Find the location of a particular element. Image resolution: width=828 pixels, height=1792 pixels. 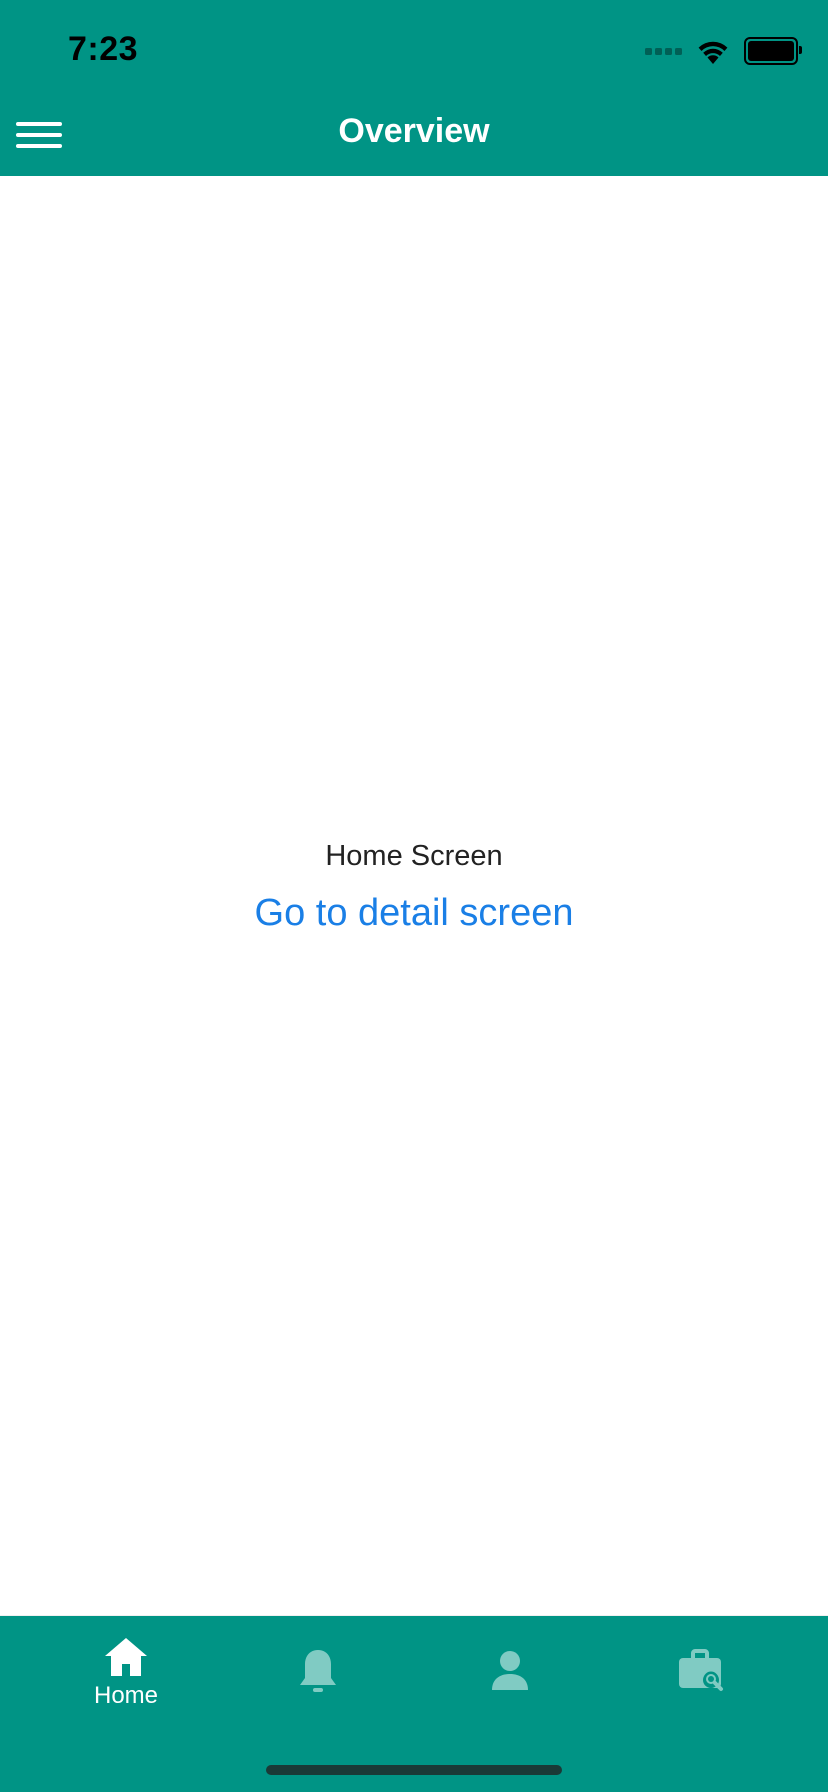

page-title: Overview is located at coordinates (414, 131).